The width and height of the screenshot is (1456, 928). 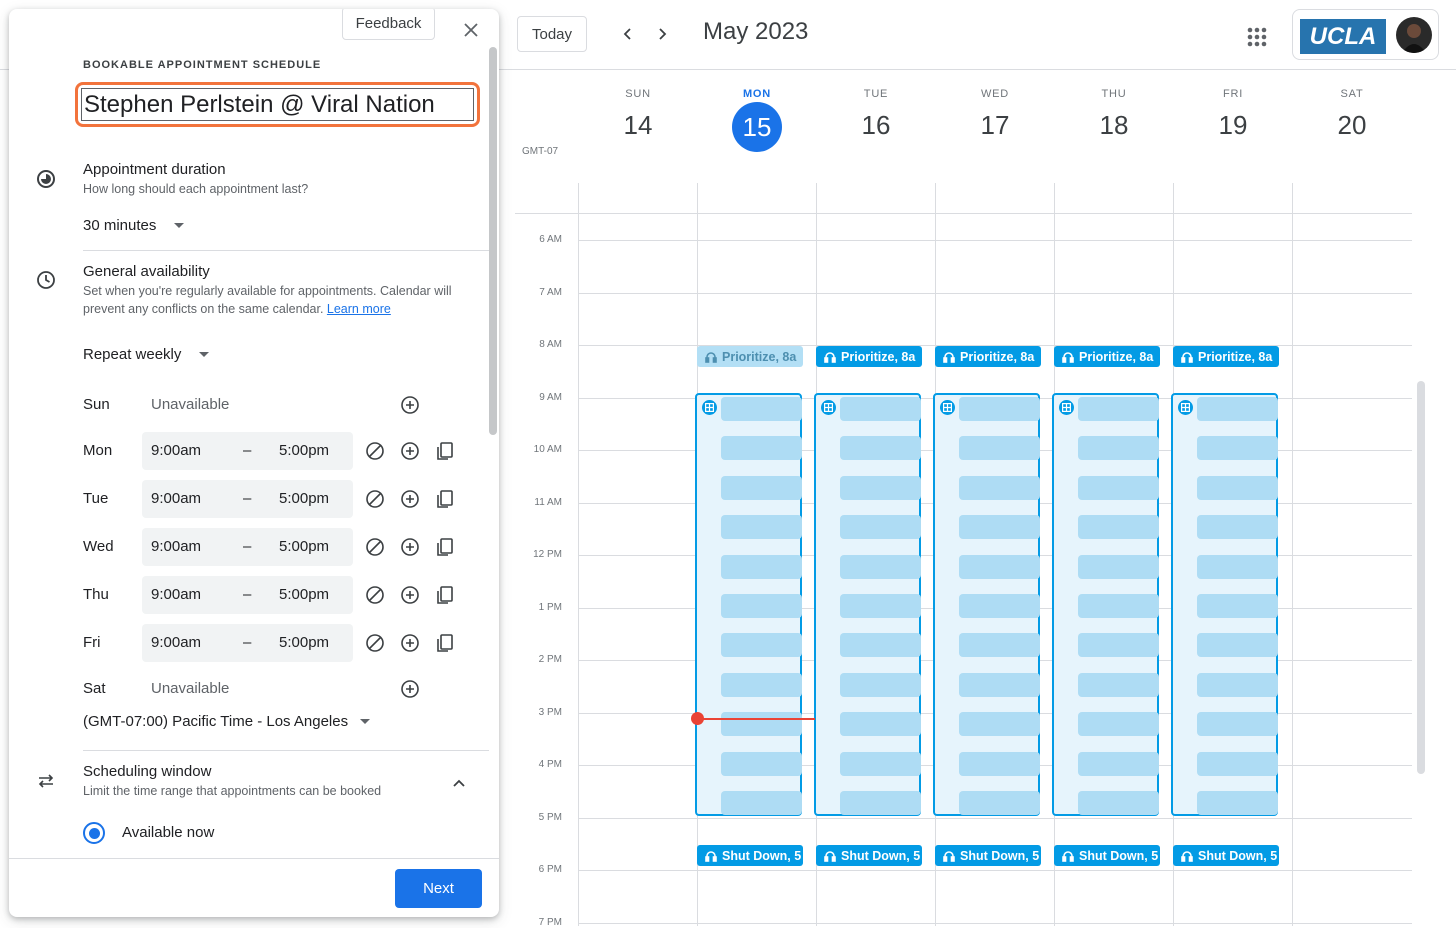 What do you see at coordinates (1233, 114) in the screenshot?
I see `day-header-fri: FRI 19` at bounding box center [1233, 114].